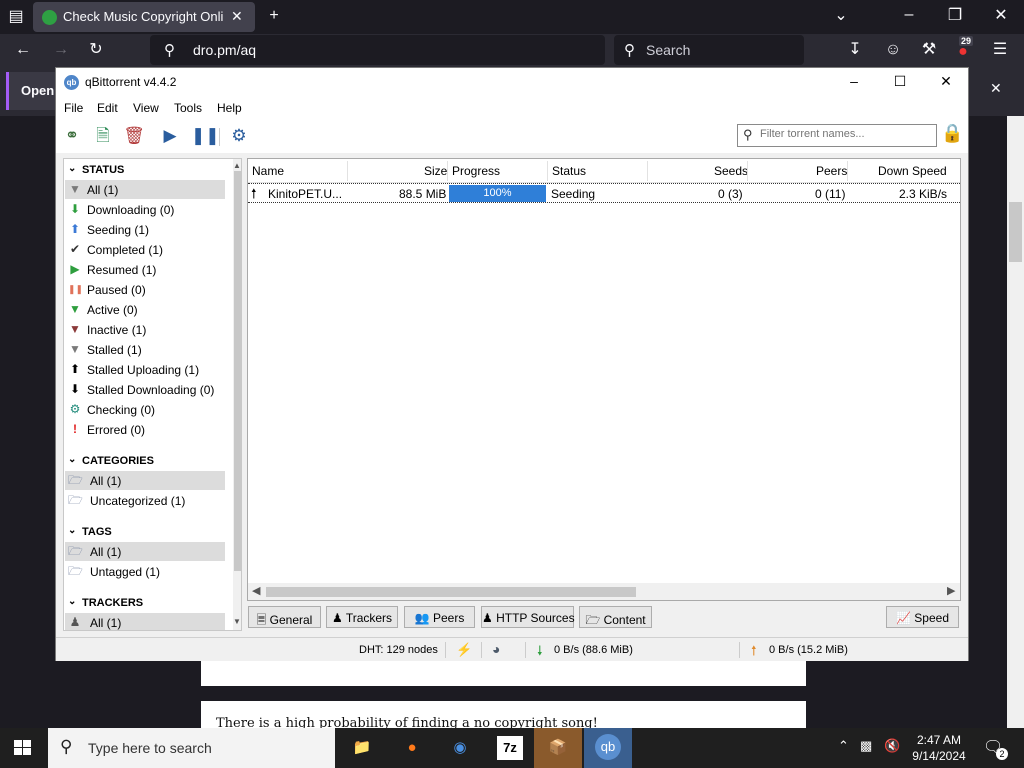 This screenshot has width=1024, height=768. I want to click on network-icon: ▩, so click(866, 746).